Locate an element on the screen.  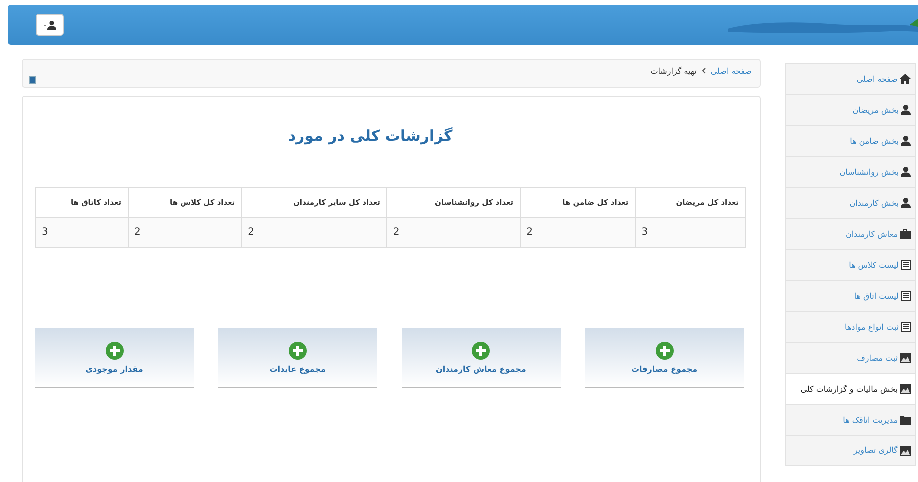
summary-card: مجموع معاش کارمندان is located at coordinates (481, 358).